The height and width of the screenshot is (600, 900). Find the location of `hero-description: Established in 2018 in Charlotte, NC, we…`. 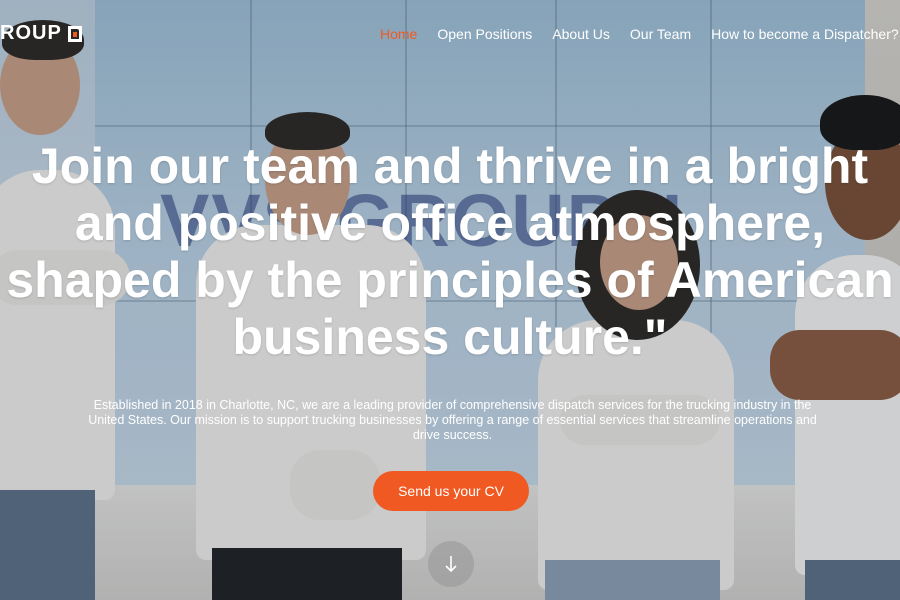

hero-description: Established in 2018 in Charlotte, NC, we… is located at coordinates (452, 420).